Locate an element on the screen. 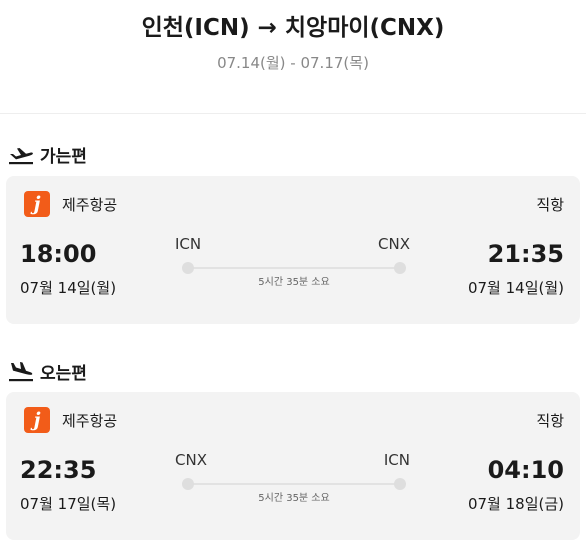 This screenshot has width=586, height=547. arrival-date: 07월 14일(월) is located at coordinates (515, 288).